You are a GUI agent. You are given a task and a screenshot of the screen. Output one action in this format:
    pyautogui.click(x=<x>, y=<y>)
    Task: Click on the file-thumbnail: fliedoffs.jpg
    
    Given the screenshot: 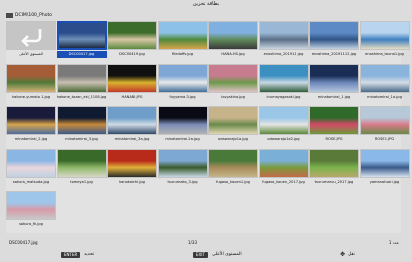 What is the action you would take?
    pyautogui.click(x=182, y=39)
    